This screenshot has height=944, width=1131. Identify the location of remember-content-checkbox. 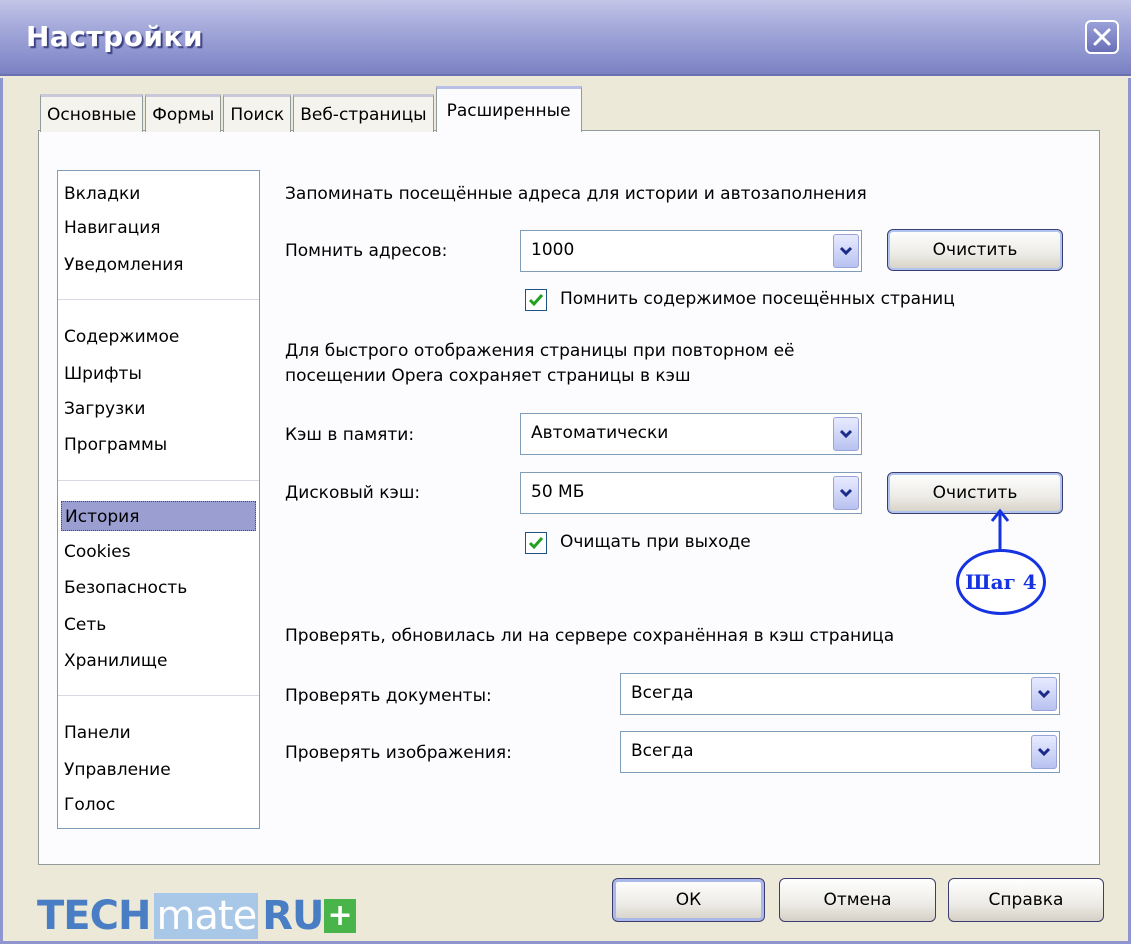
(536, 300).